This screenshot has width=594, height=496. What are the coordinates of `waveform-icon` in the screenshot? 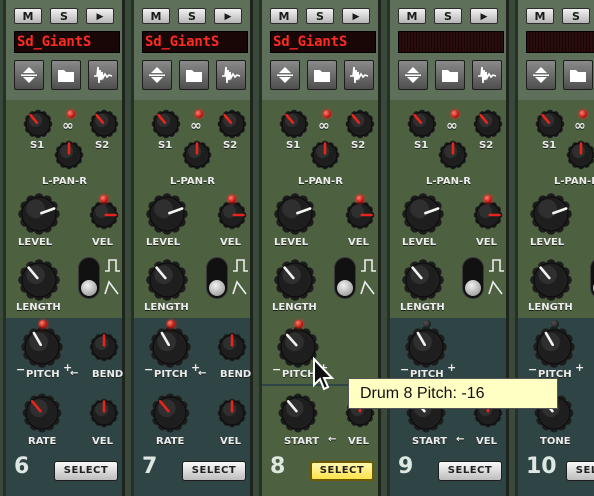 It's located at (359, 75).